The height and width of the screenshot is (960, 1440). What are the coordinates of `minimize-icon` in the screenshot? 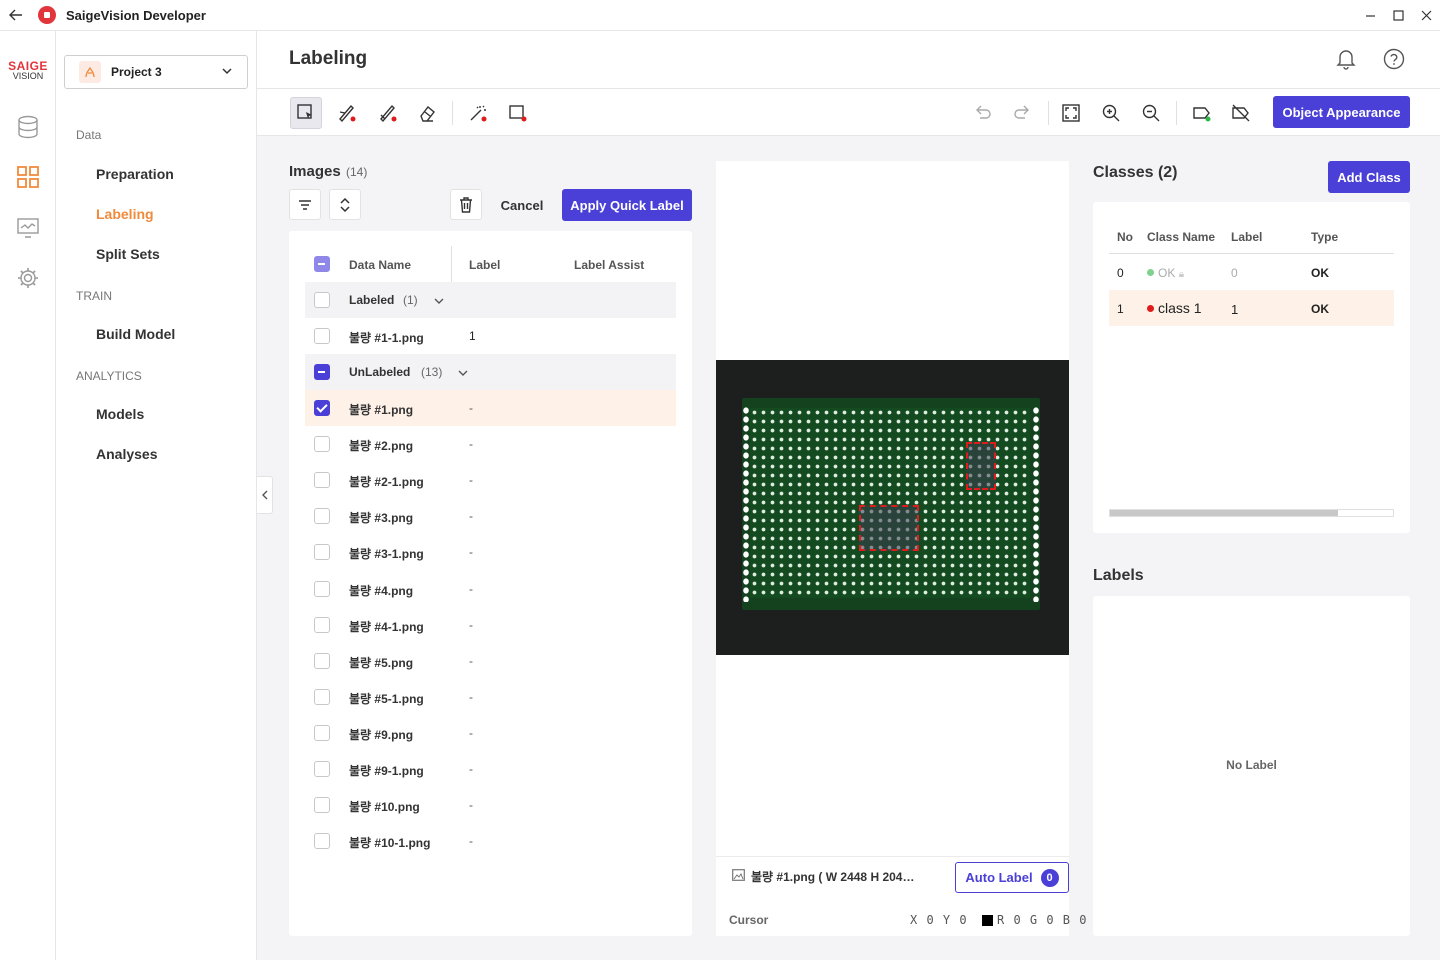 It's located at (1370, 15).